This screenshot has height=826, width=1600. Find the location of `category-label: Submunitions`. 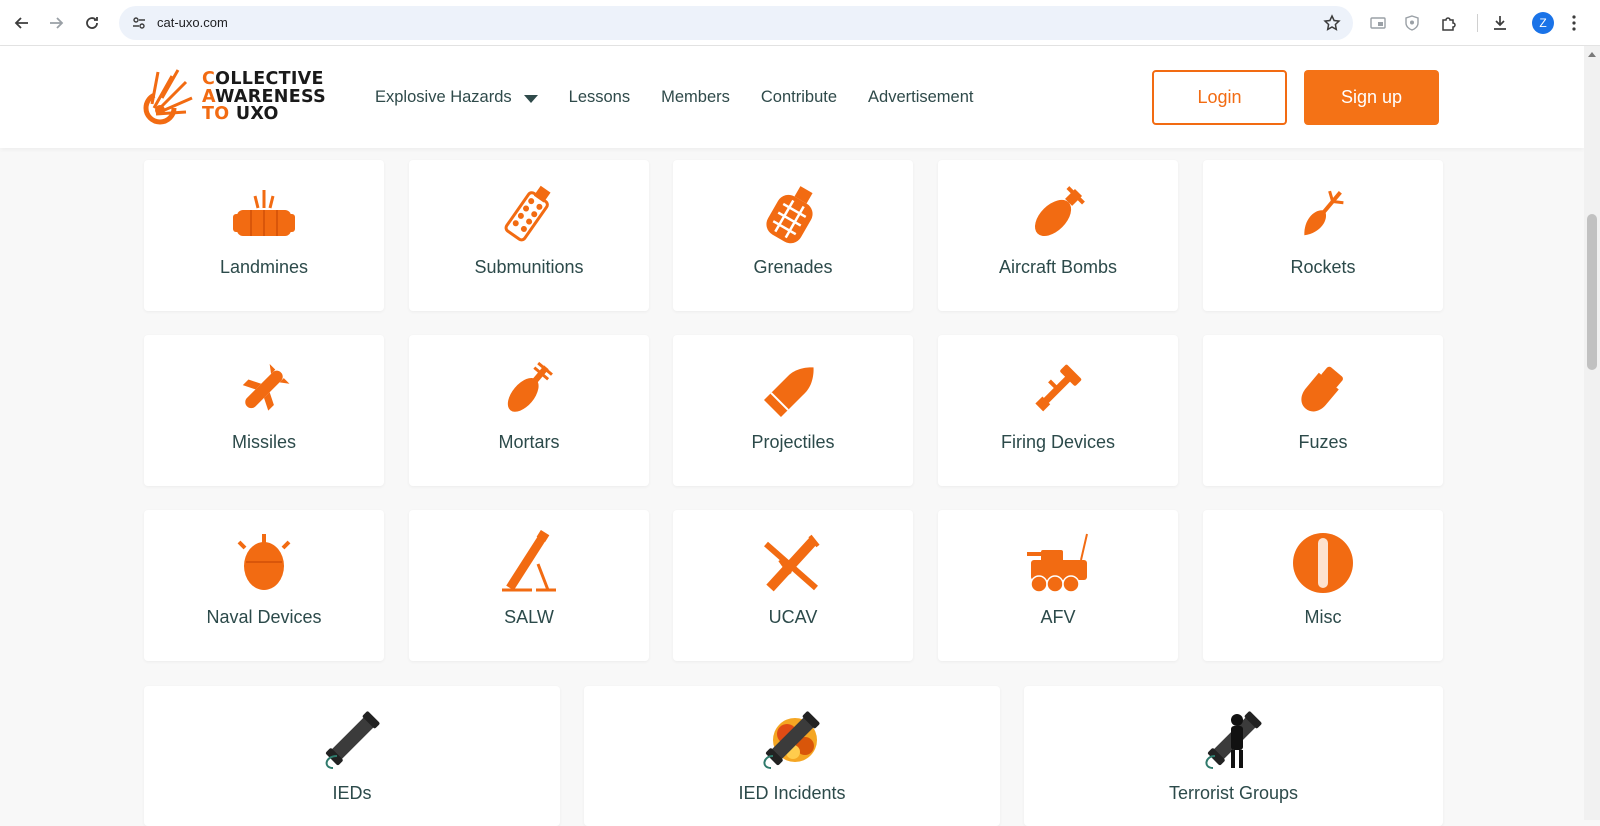

category-label: Submunitions is located at coordinates (529, 267).